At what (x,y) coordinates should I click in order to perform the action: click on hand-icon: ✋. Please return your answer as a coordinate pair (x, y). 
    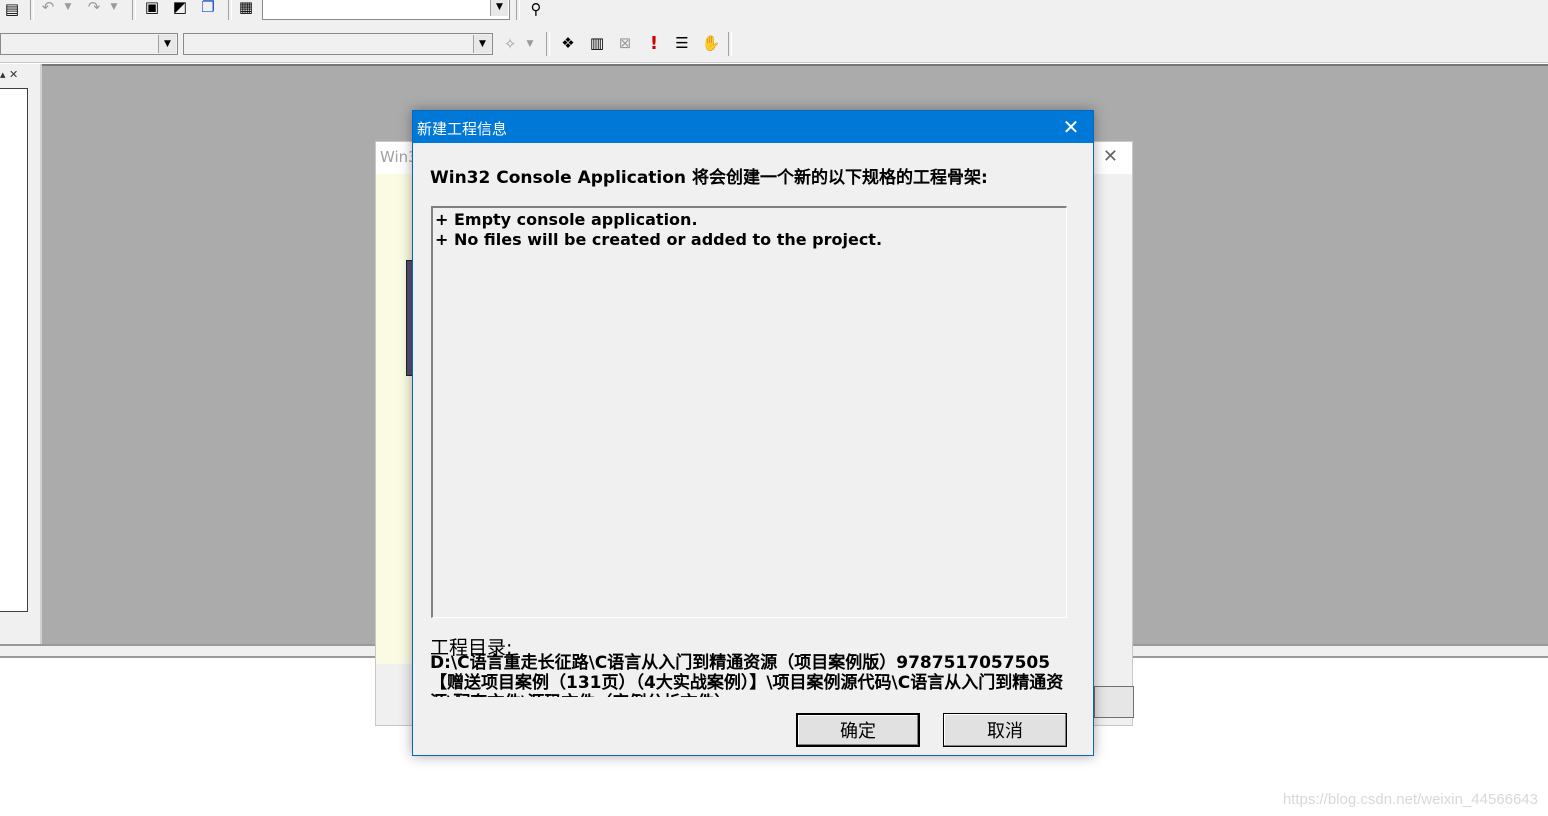
    Looking at the image, I should click on (711, 43).